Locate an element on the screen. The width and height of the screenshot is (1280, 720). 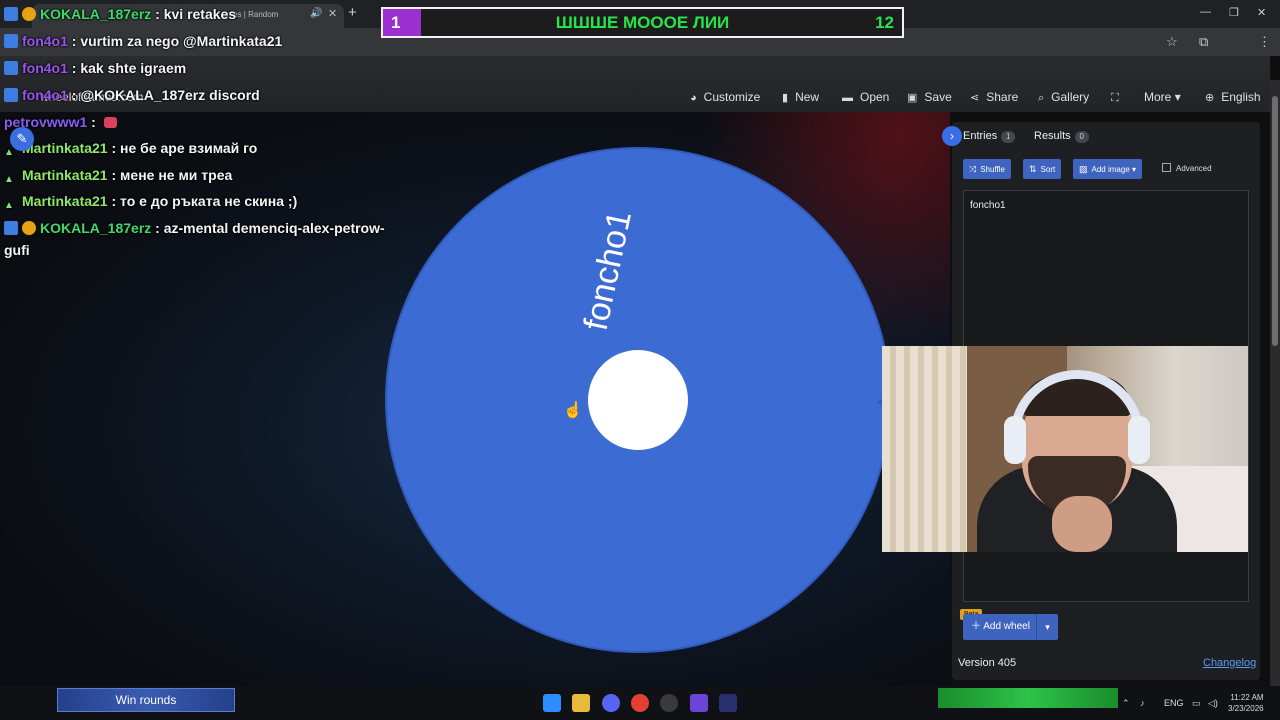
add-wheel-label: Add wheel is located at coordinates (1006, 626).